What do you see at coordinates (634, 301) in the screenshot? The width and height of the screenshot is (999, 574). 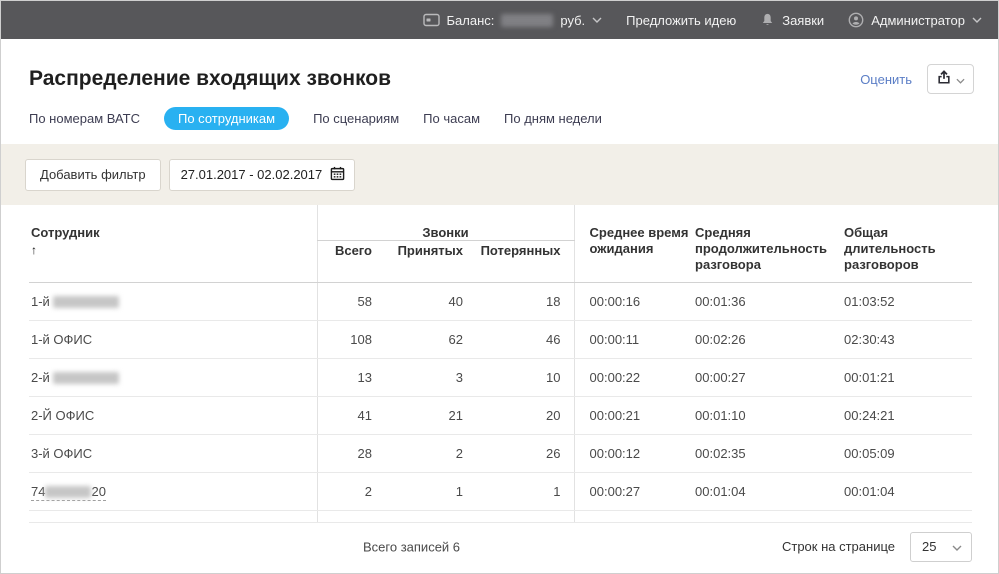 I see `cell: 00:00:16` at bounding box center [634, 301].